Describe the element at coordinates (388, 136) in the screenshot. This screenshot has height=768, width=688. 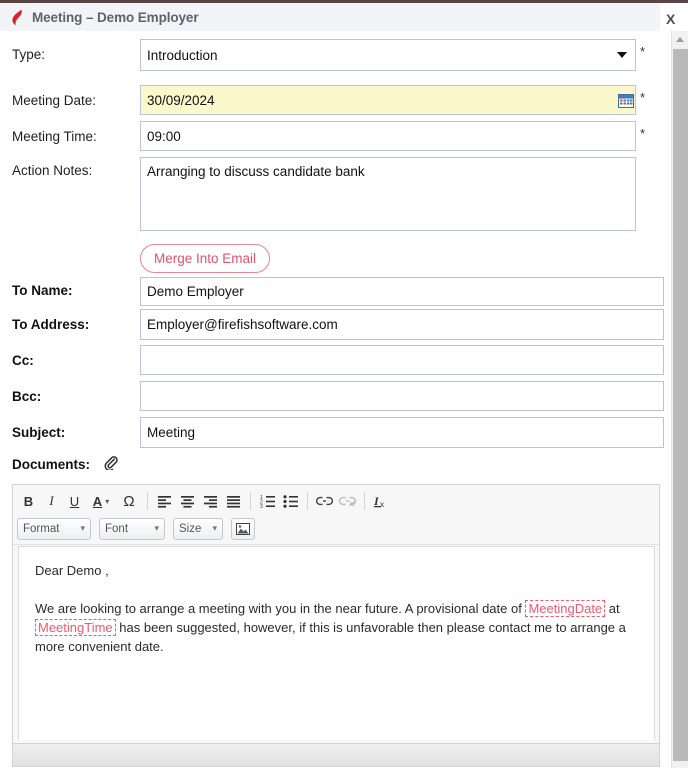
I see `meeting-time-input` at that location.